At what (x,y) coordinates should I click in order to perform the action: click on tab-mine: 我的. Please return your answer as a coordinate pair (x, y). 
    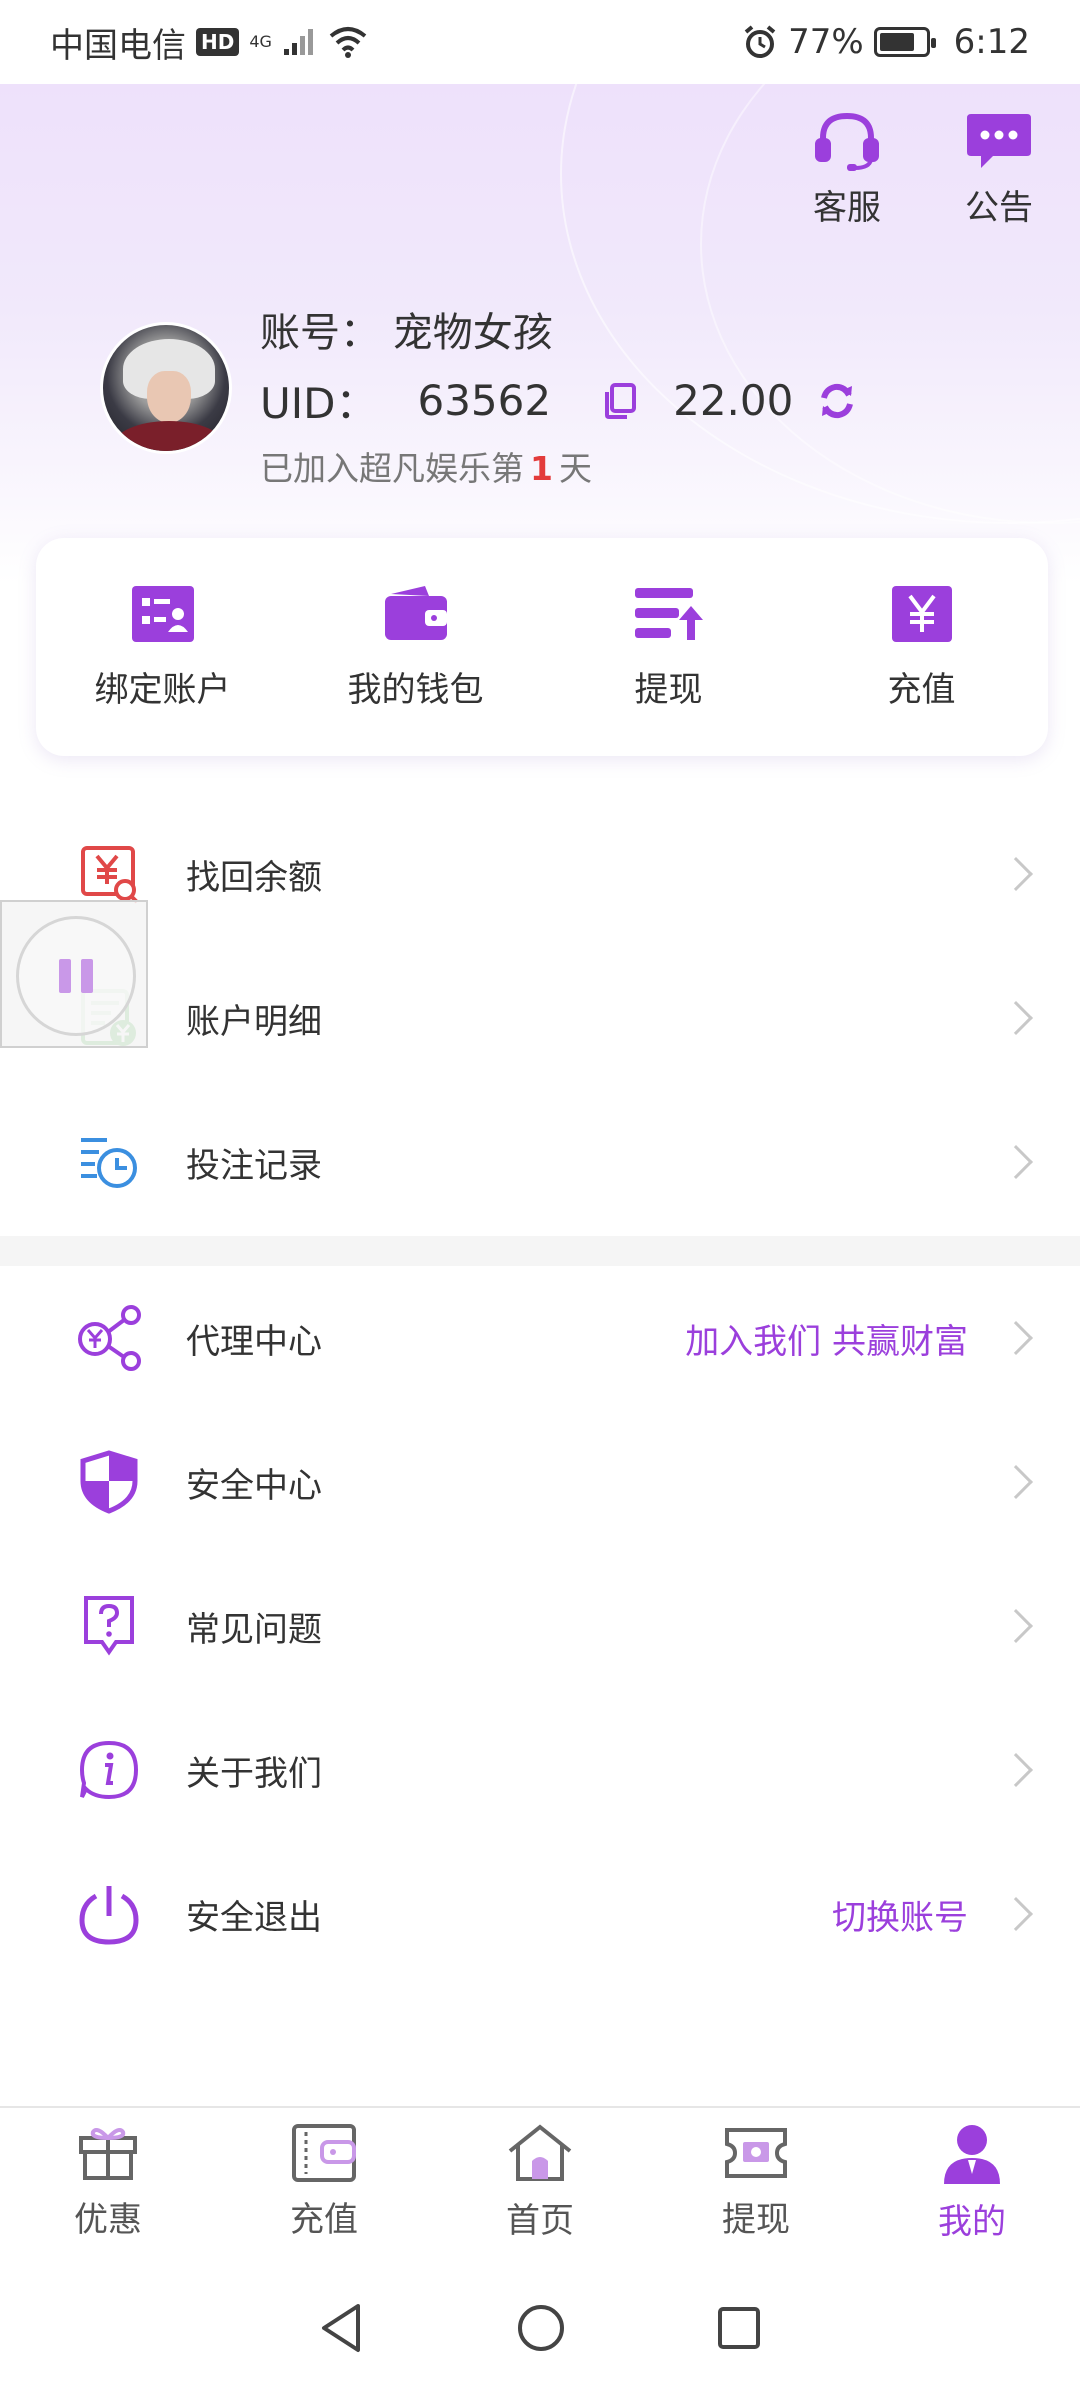
    Looking at the image, I should click on (972, 2182).